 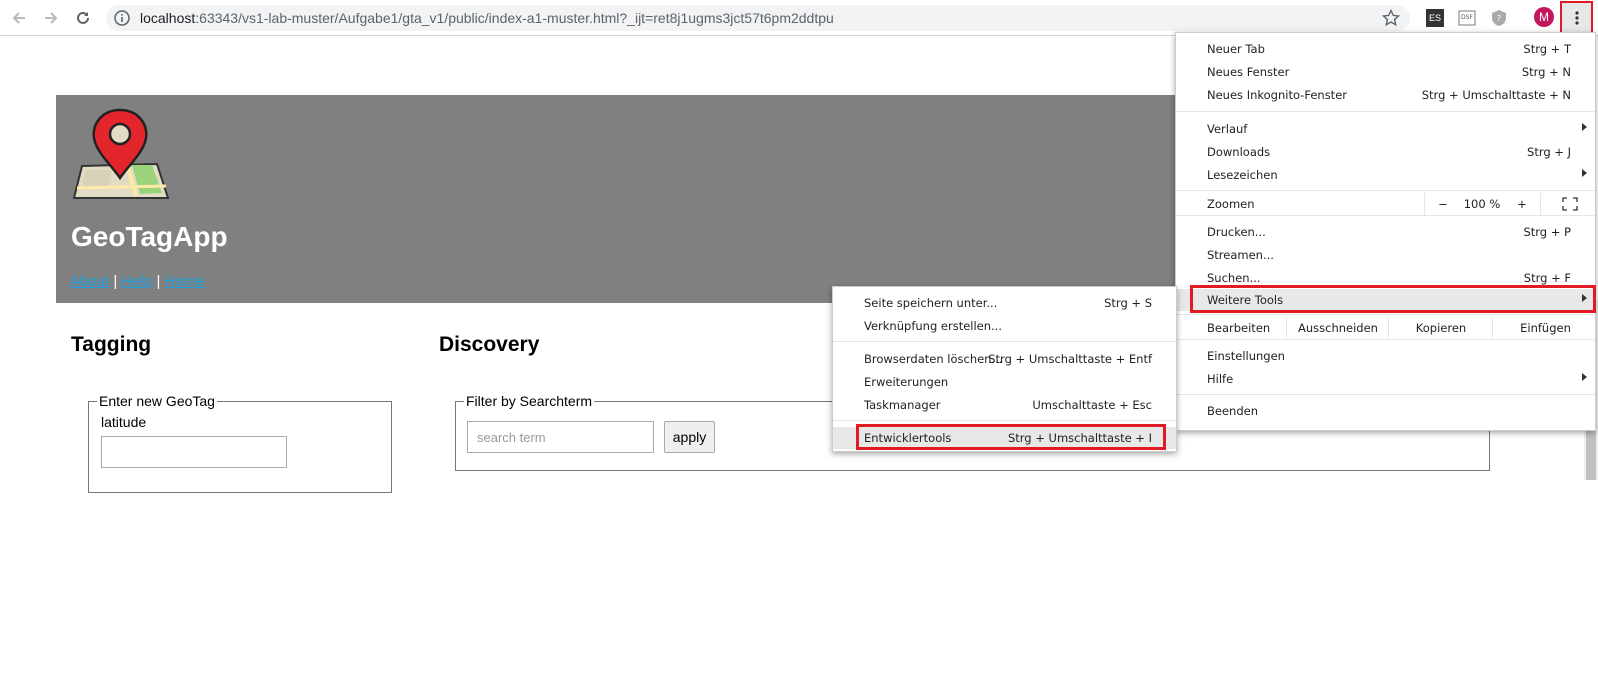 I want to click on menu-item-help: Hilfe, so click(x=1385, y=379).